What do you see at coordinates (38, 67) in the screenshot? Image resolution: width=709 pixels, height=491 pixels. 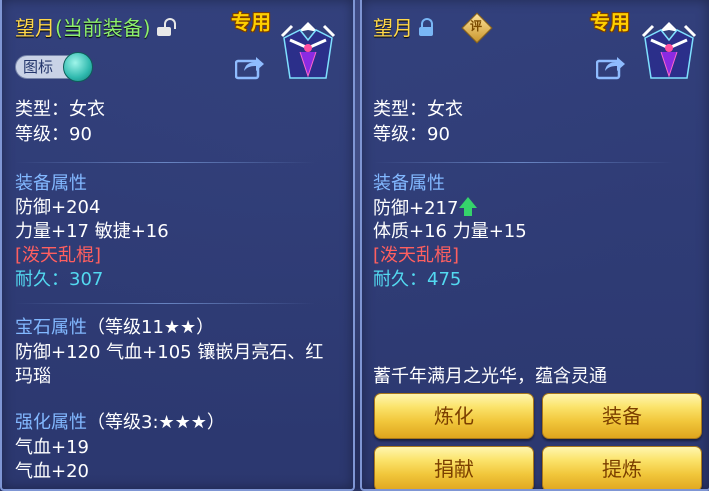 I see `toggle-label: 图标` at bounding box center [38, 67].